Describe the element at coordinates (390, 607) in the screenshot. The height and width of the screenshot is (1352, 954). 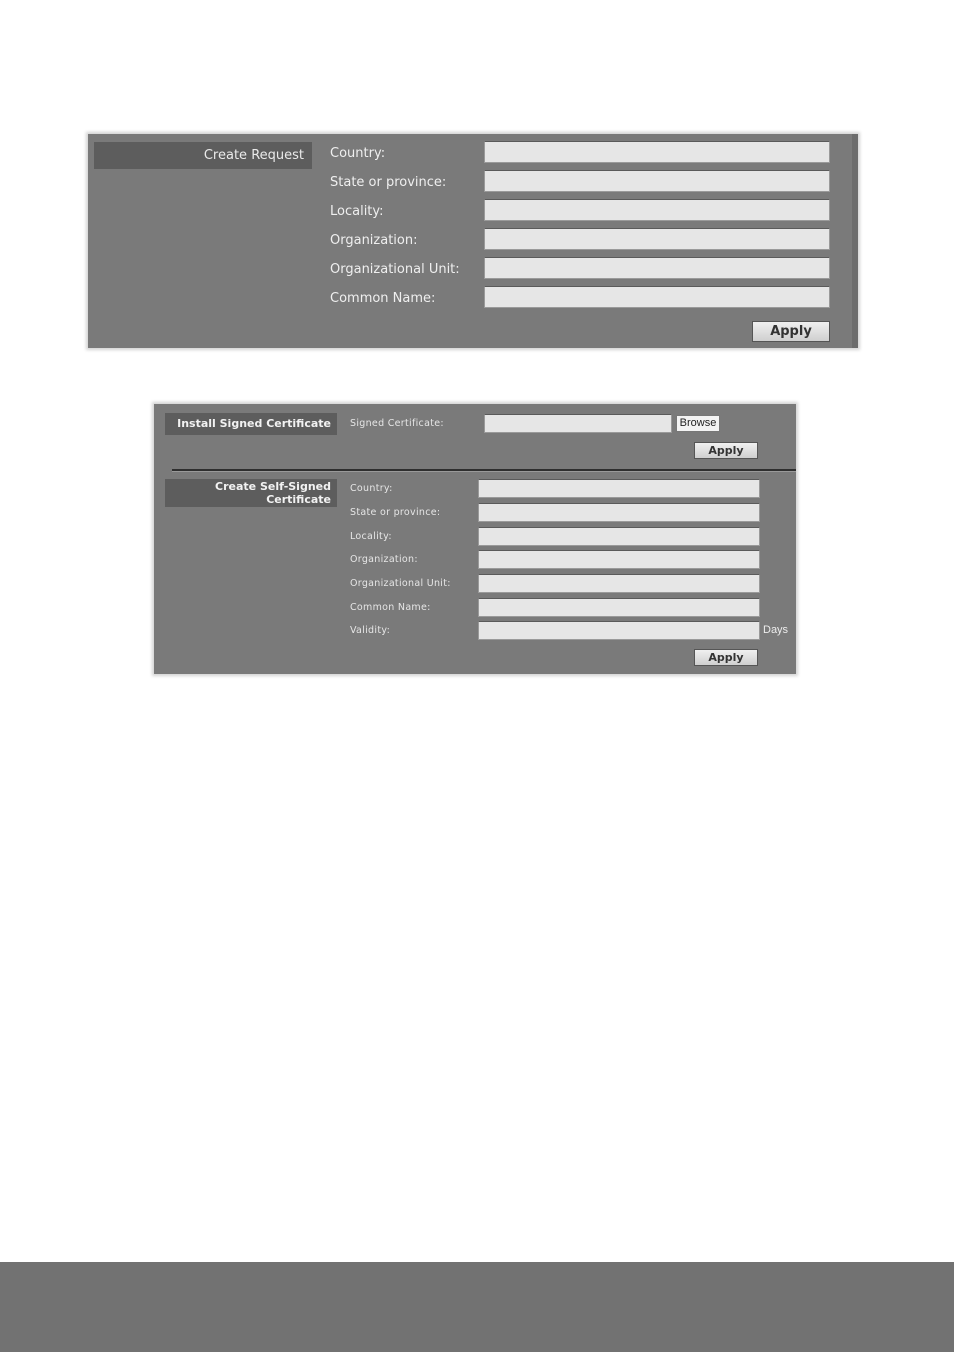
I see `ss-common-name-label: Common Name:` at that location.